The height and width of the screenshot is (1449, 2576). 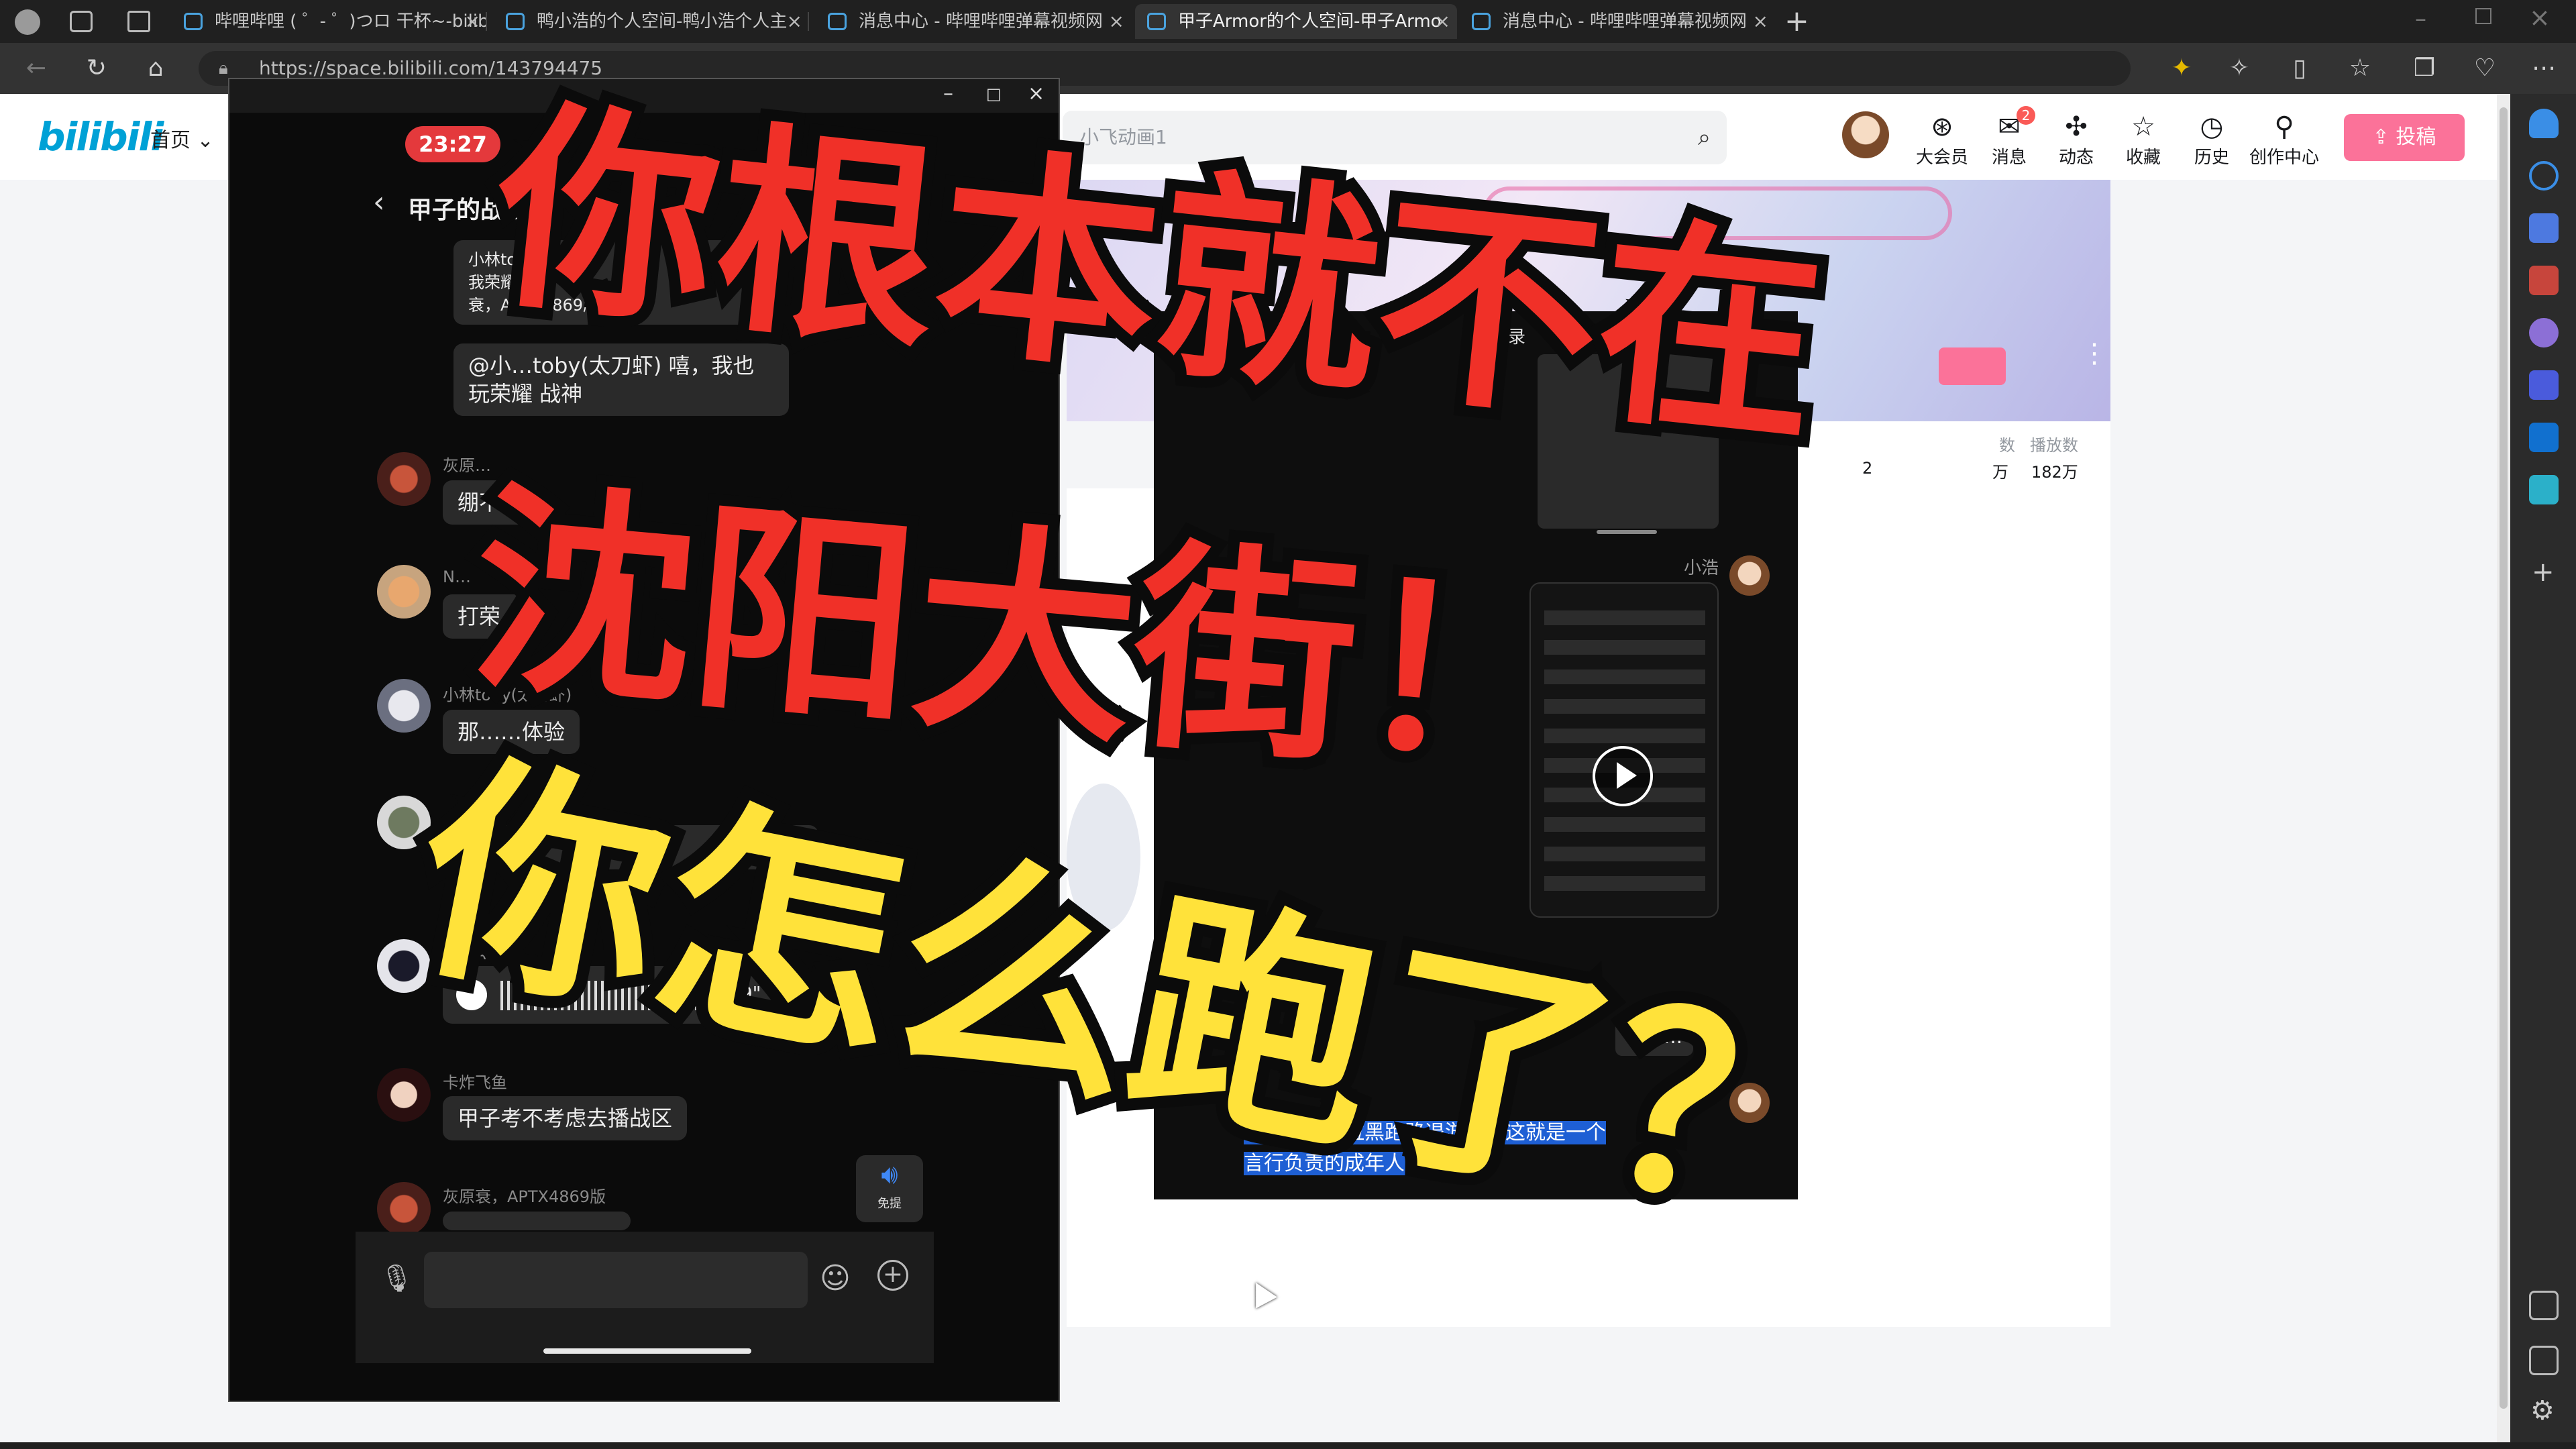 What do you see at coordinates (475, 1082) in the screenshot?
I see `sender-name: 卡炸飞鱼` at bounding box center [475, 1082].